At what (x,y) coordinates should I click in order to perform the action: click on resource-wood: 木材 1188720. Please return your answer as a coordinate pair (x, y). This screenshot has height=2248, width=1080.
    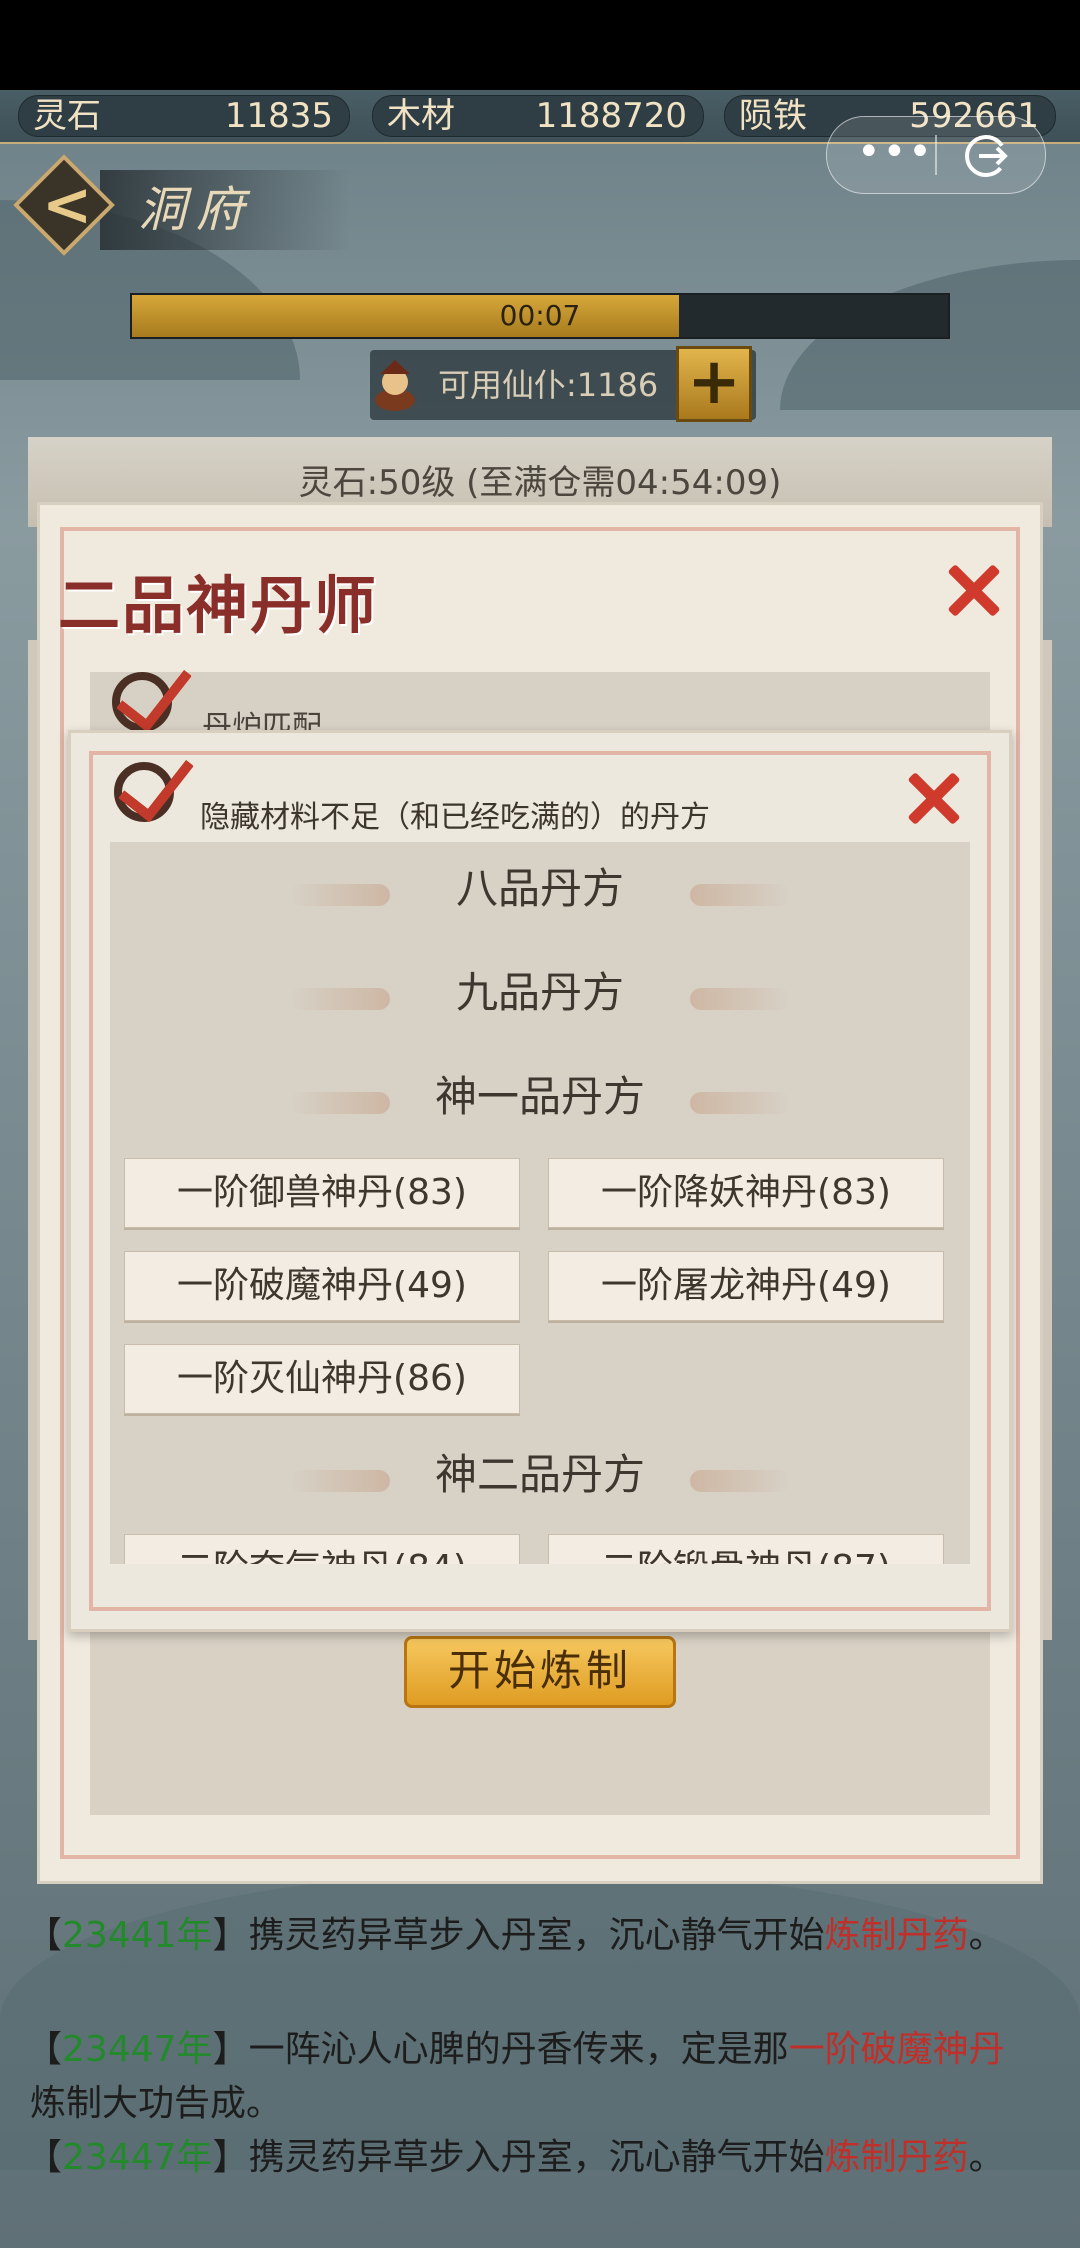
    Looking at the image, I should click on (538, 116).